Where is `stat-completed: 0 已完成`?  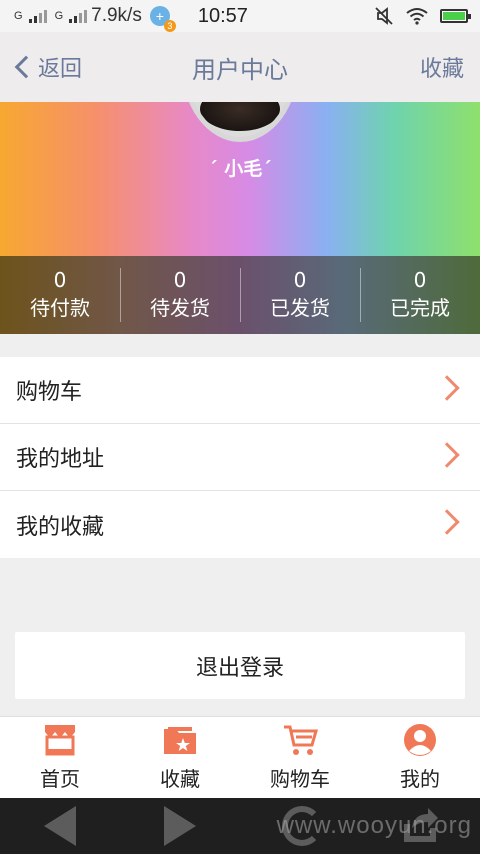
stat-completed: 0 已完成 is located at coordinates (420, 295).